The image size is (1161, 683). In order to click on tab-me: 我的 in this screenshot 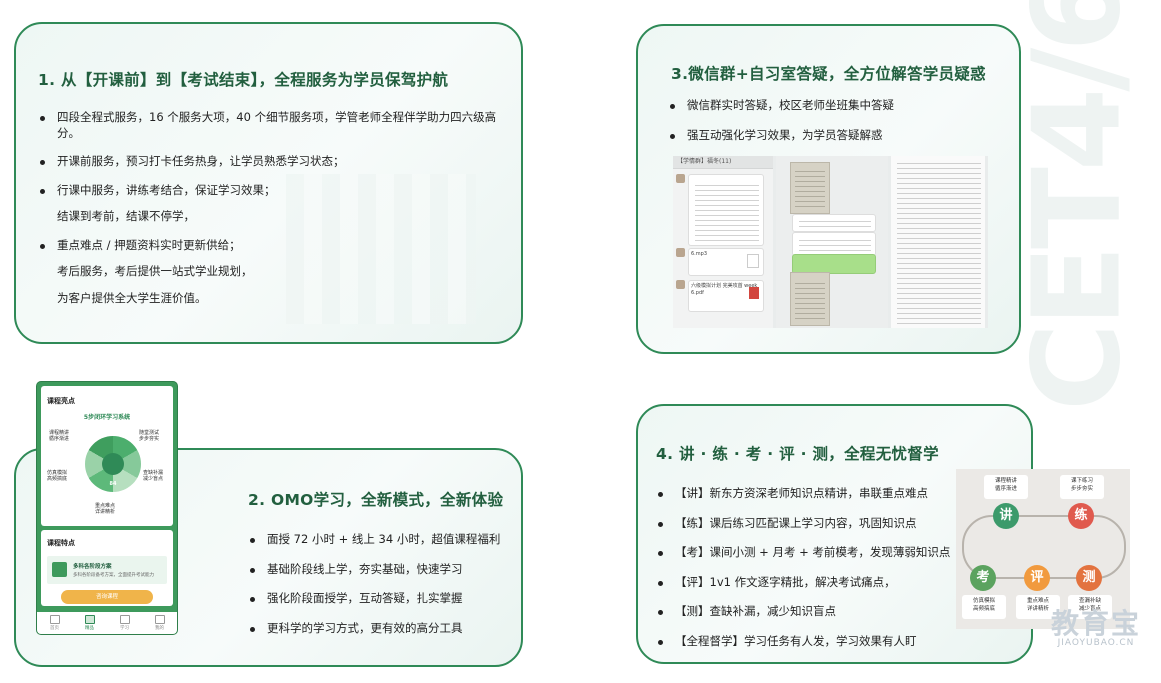, I will do `click(159, 623)`.